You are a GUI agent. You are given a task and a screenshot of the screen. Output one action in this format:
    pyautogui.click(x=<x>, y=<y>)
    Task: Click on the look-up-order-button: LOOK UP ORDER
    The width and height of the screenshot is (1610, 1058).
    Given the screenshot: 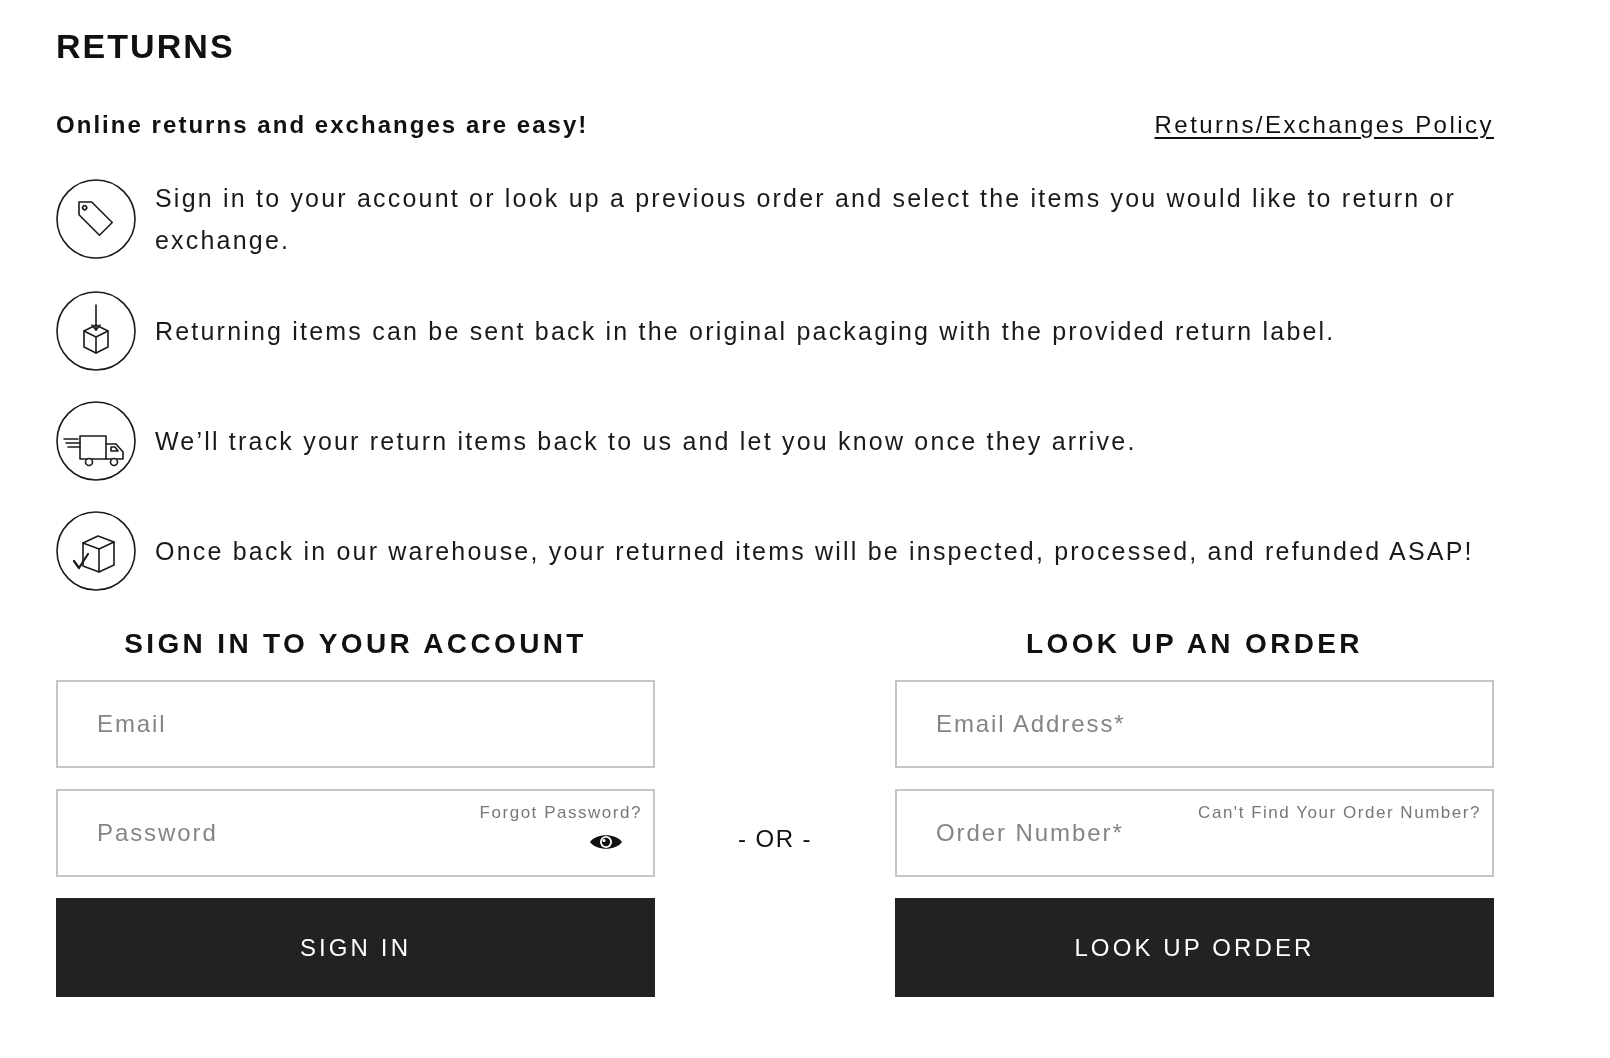 What is the action you would take?
    pyautogui.click(x=1194, y=947)
    